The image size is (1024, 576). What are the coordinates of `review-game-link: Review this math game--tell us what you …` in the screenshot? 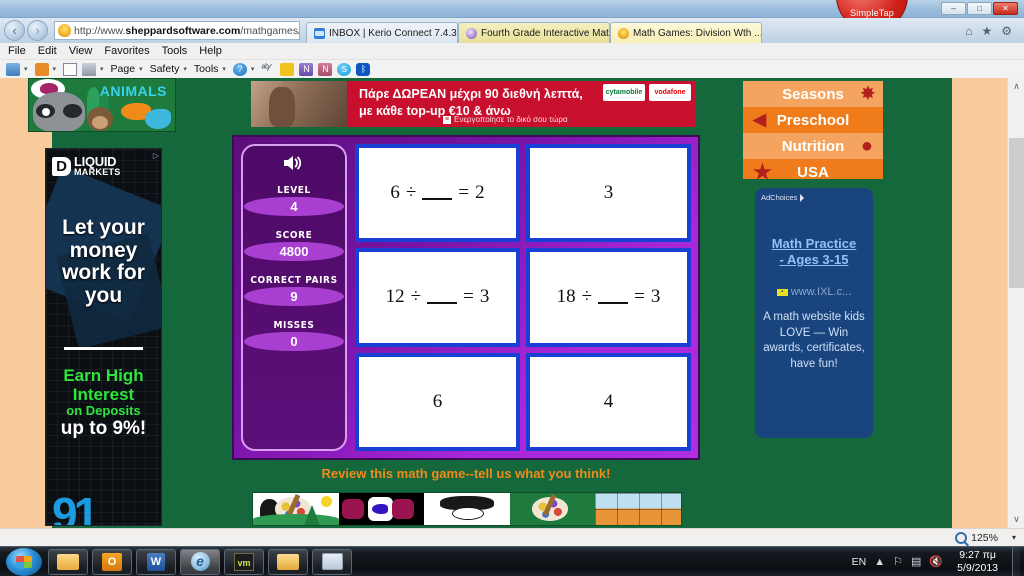 It's located at (466, 473).